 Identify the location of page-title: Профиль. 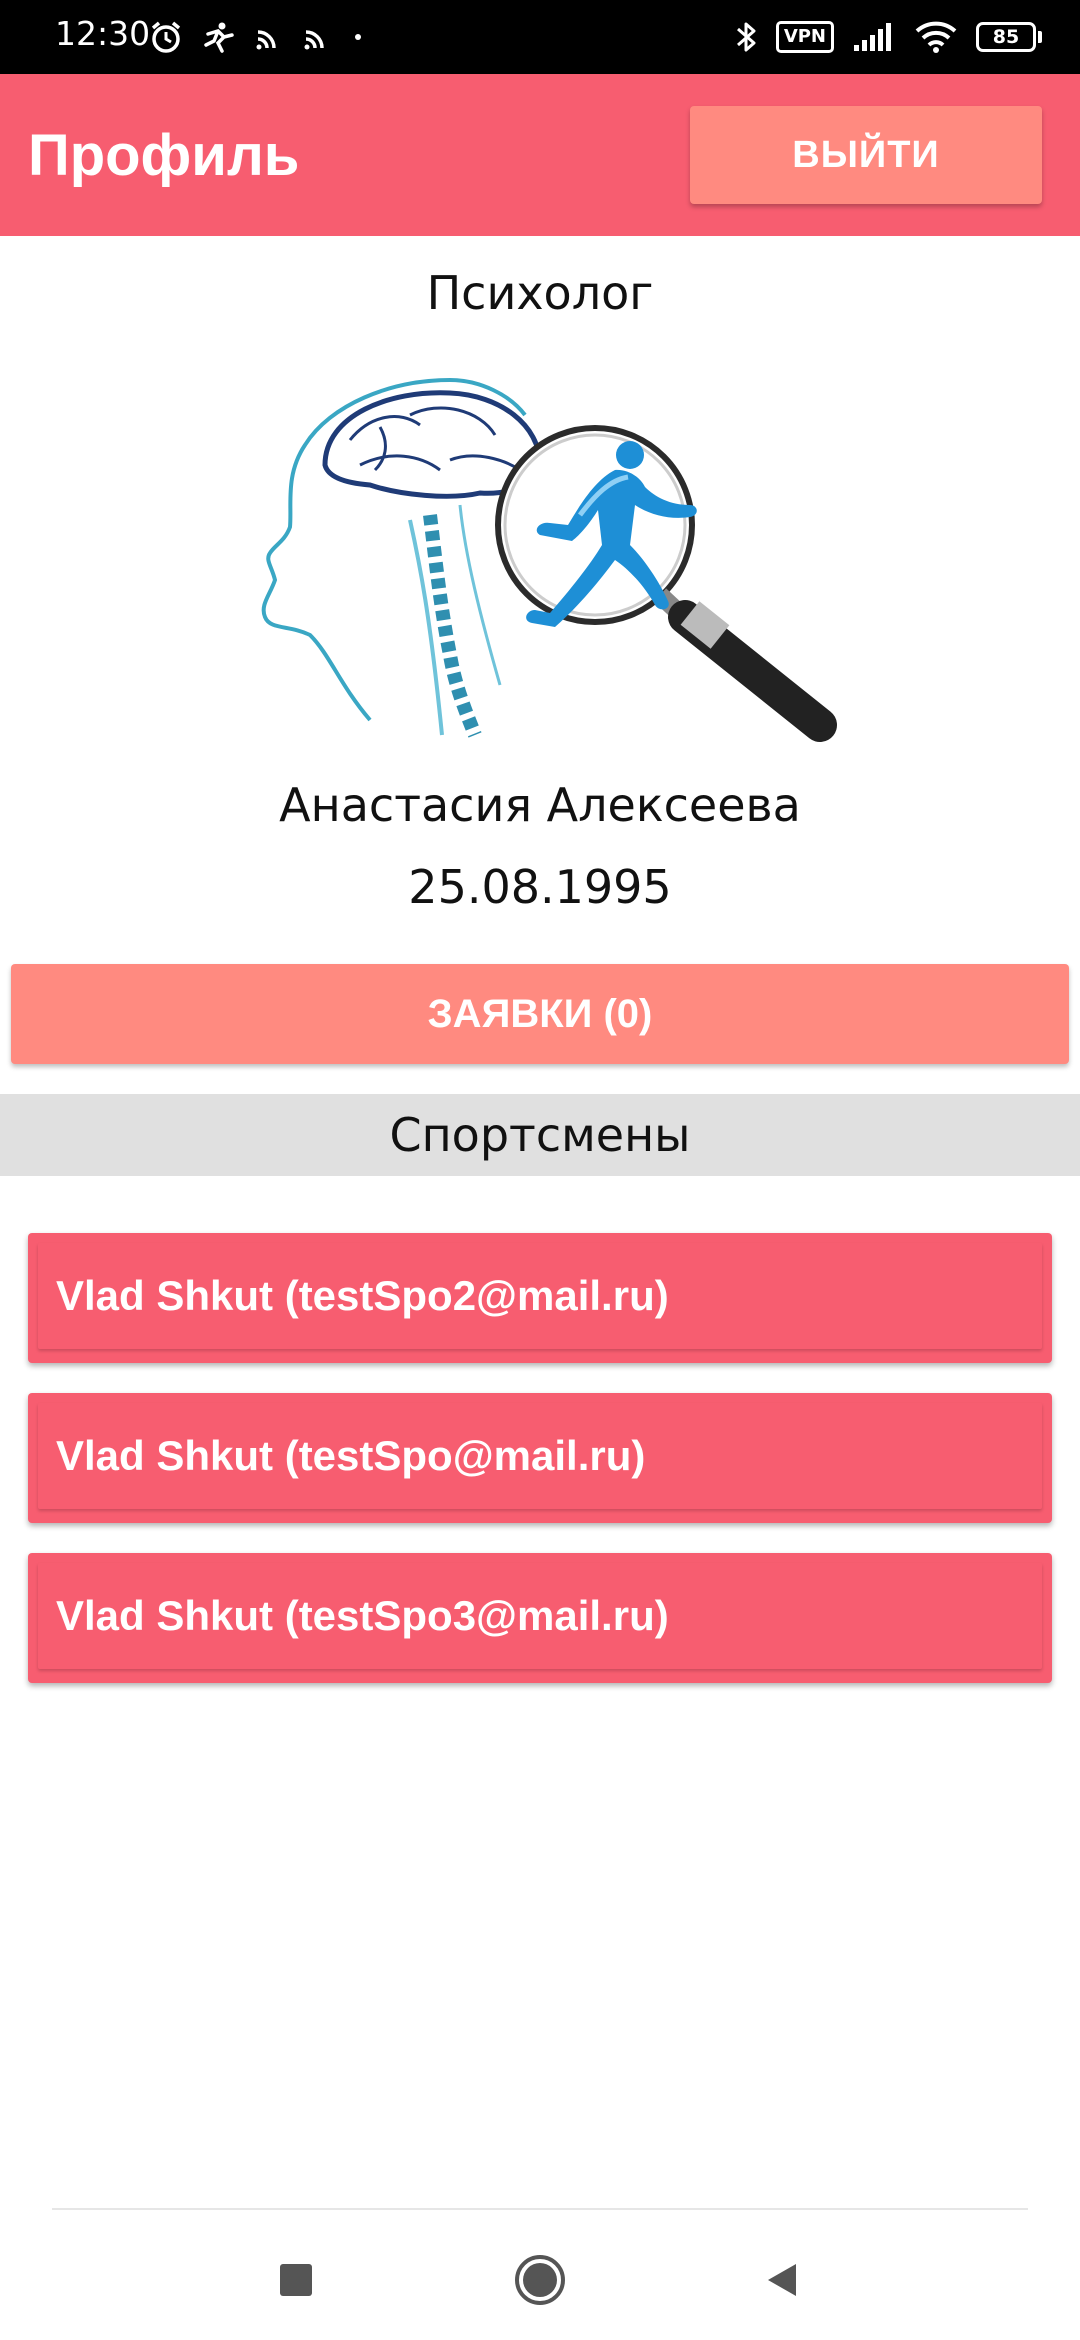
(164, 155).